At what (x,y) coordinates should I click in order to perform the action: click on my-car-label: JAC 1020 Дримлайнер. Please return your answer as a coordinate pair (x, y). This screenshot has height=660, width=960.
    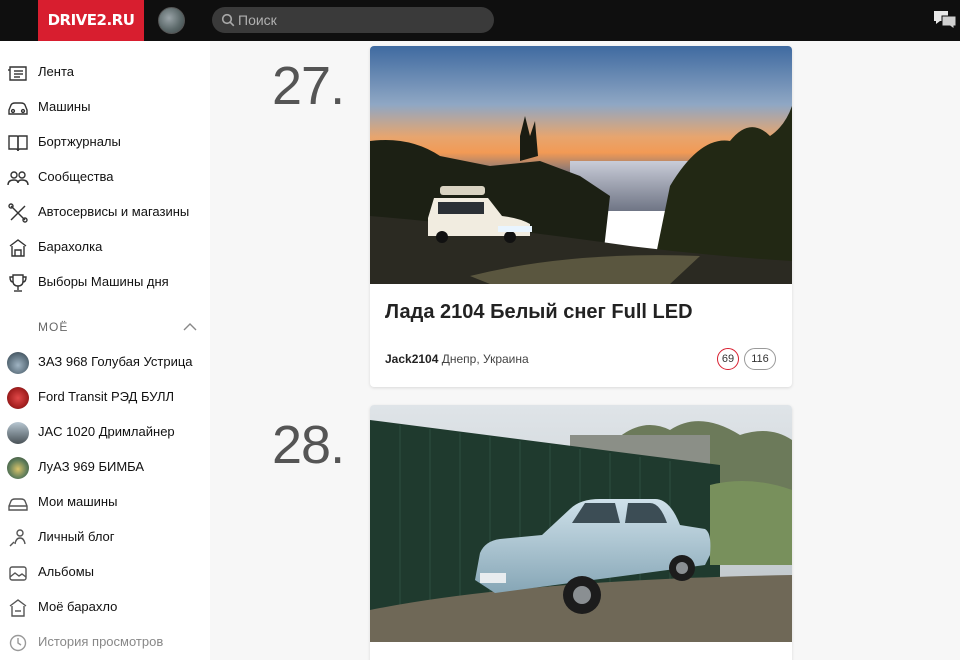
    Looking at the image, I should click on (106, 431).